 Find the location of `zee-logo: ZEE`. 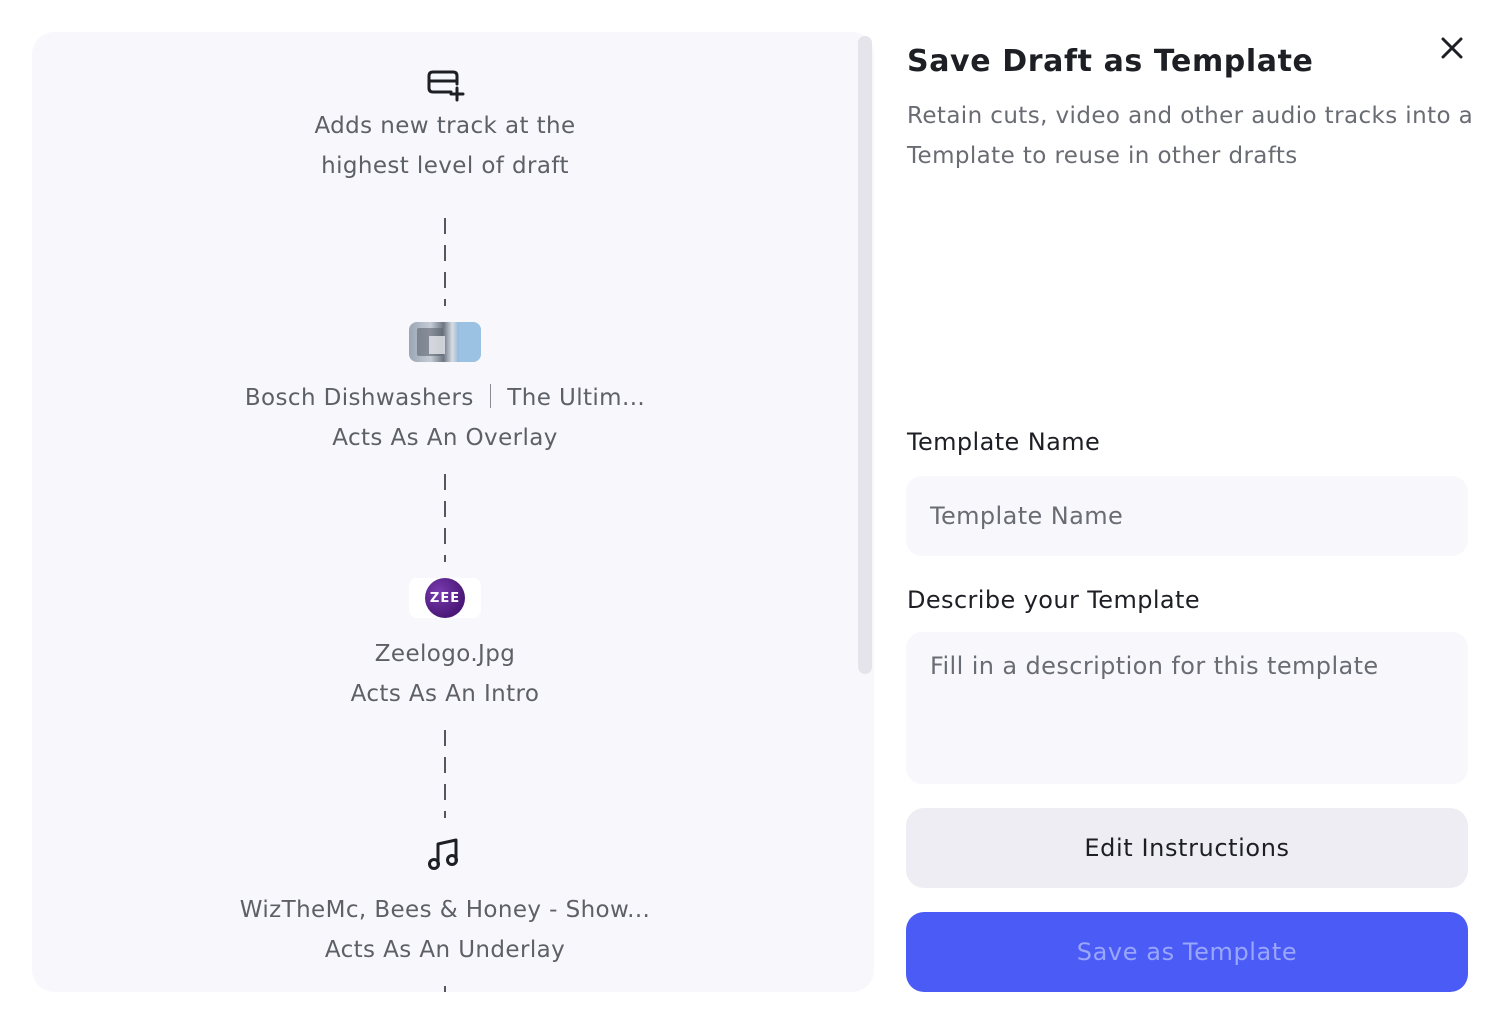

zee-logo: ZEE is located at coordinates (445, 598).